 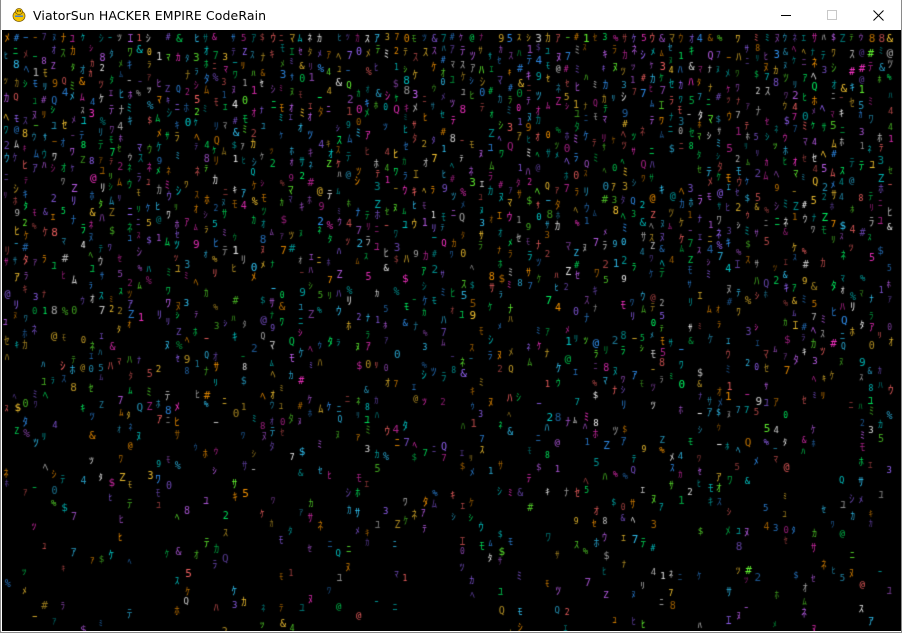 I want to click on title-bar: ViatorSun HACKER EMPIRE CodeRain, so click(x=451, y=15).